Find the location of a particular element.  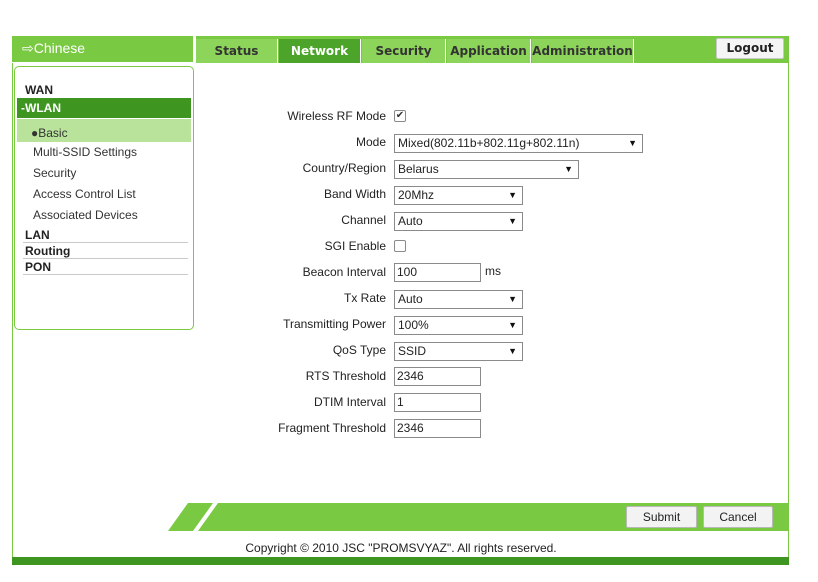

country-region-select: Belarus ▼ is located at coordinates (486, 169).